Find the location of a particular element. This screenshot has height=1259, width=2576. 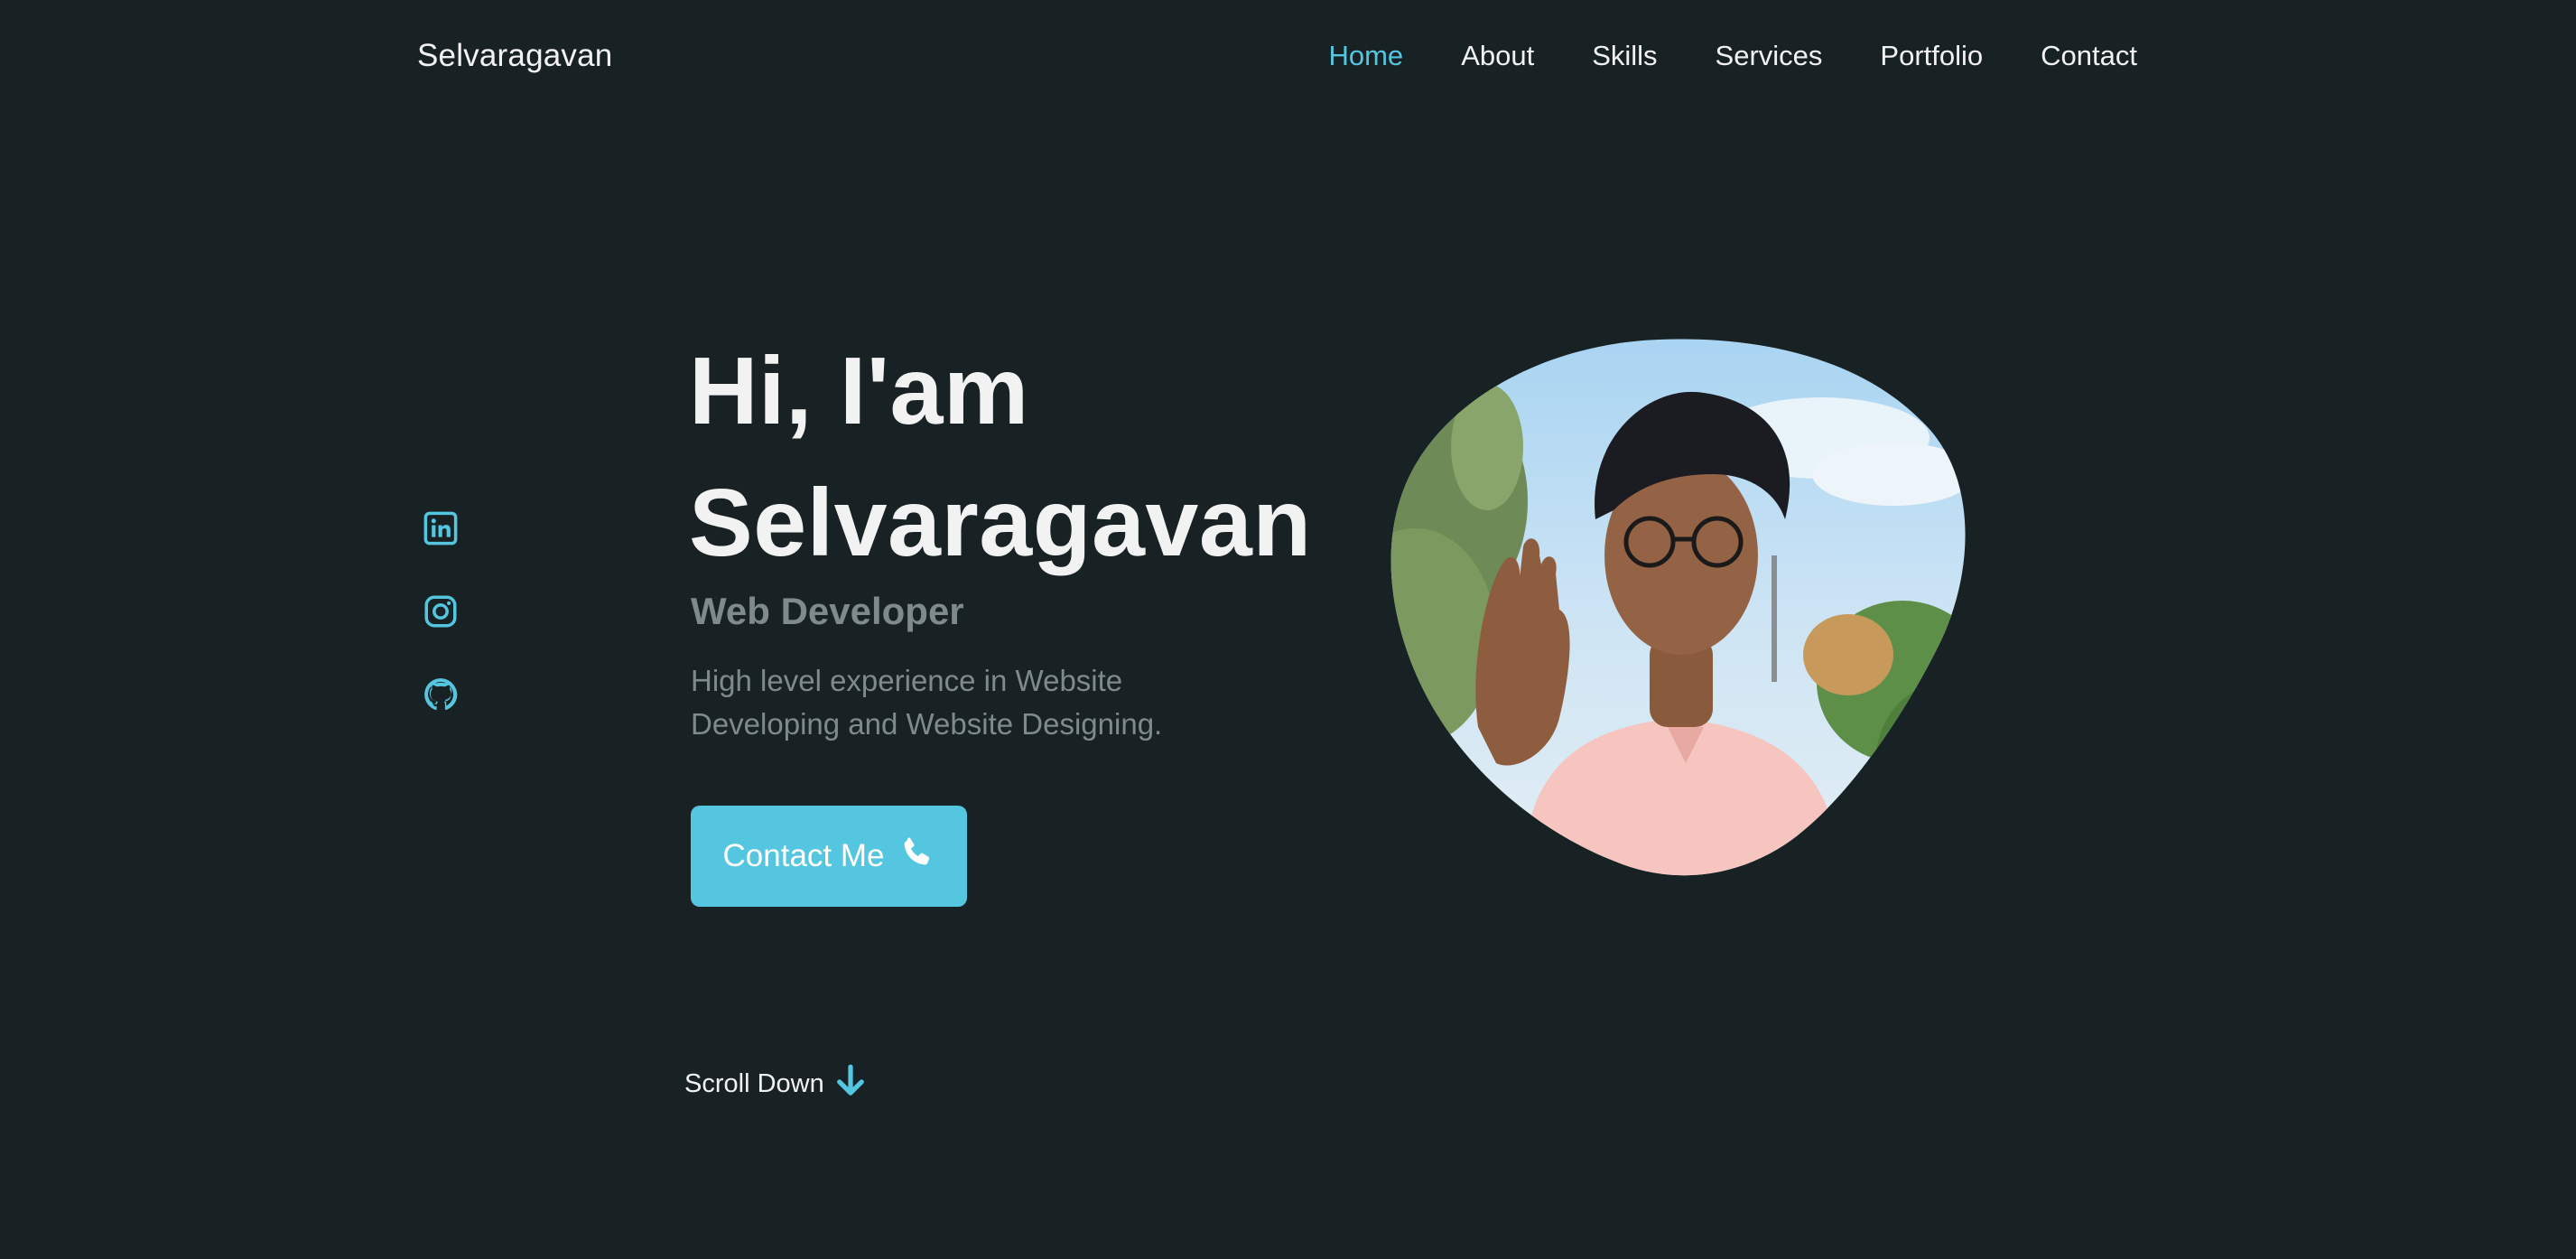

hero-greeting: Hi, I'am is located at coordinates (859, 391).